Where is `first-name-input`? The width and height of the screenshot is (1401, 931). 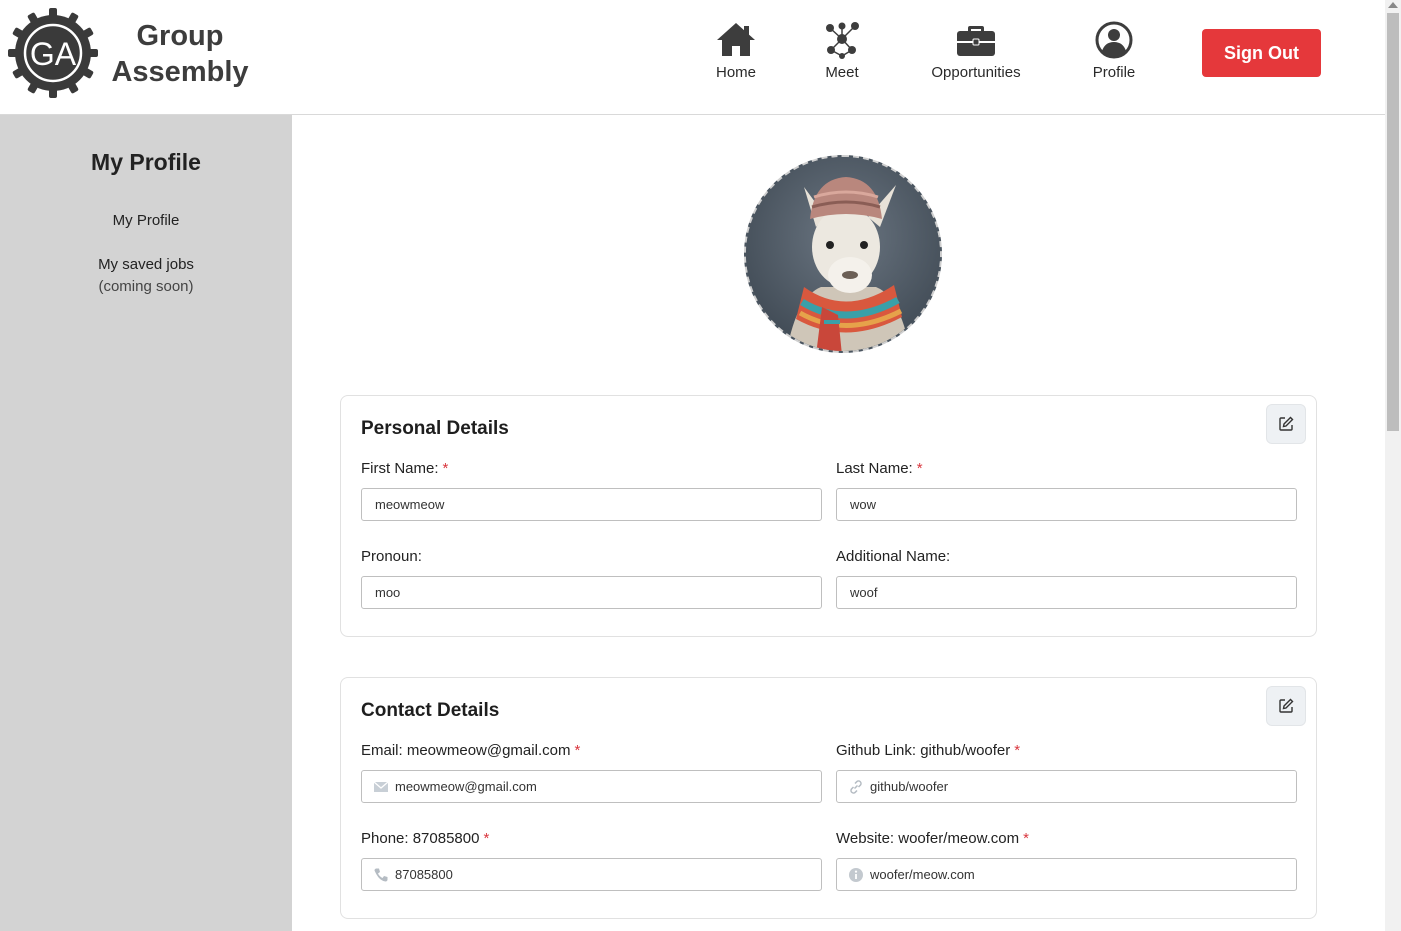 first-name-input is located at coordinates (591, 504).